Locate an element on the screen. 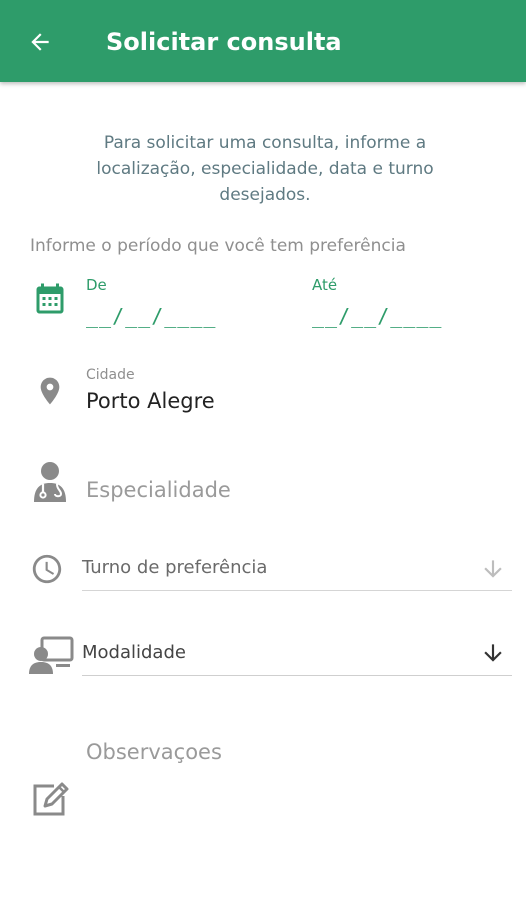 This screenshot has width=526, height=900. shift-underline is located at coordinates (297, 590).